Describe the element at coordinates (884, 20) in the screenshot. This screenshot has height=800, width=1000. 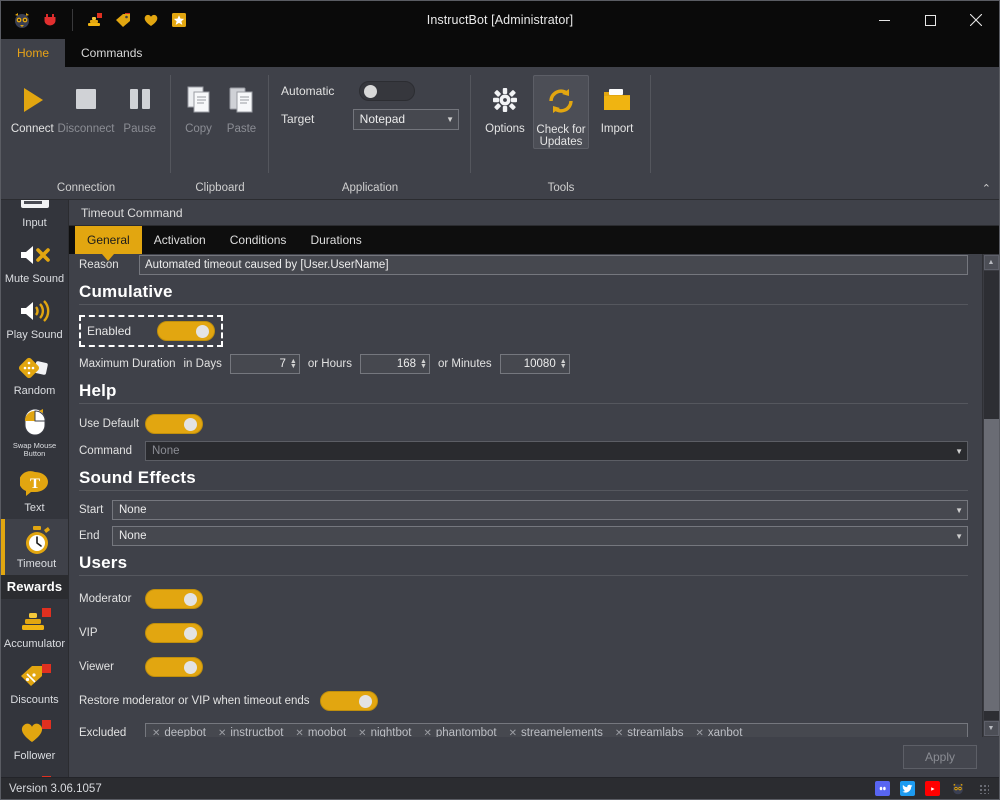
I see `minimize-button` at that location.